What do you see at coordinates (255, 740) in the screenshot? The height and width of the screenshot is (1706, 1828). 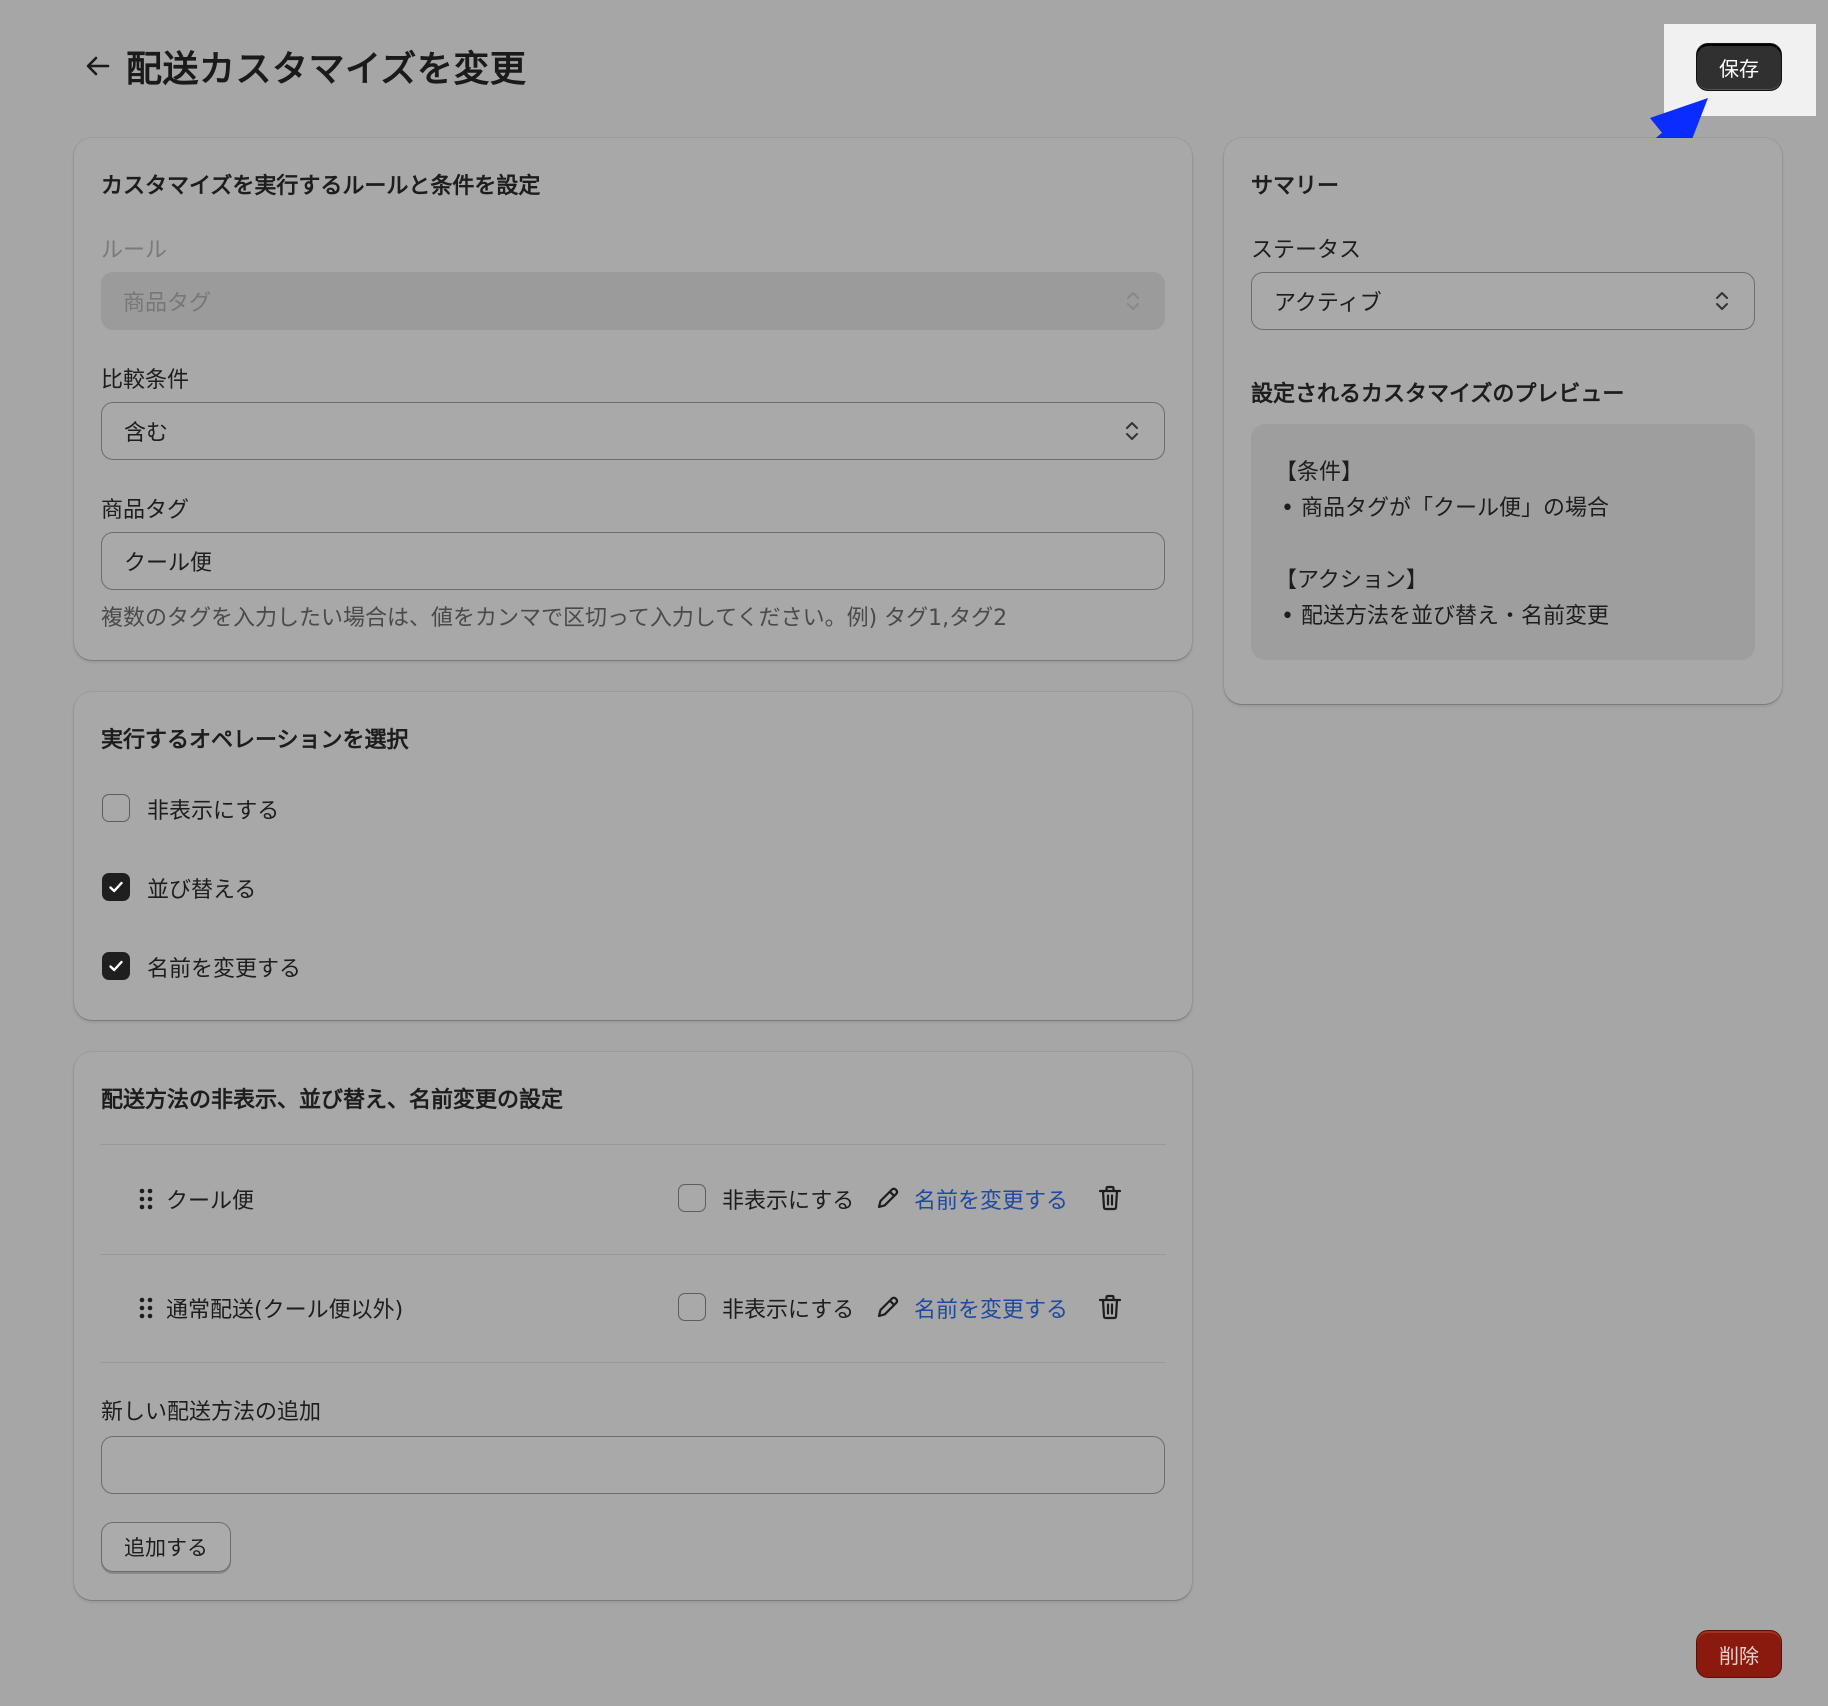 I see `operations-card-title: 実行するオペレーションを選択` at bounding box center [255, 740].